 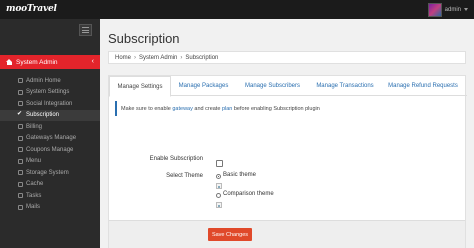 What do you see at coordinates (20, 173) in the screenshot?
I see `cloud-icon` at bounding box center [20, 173].